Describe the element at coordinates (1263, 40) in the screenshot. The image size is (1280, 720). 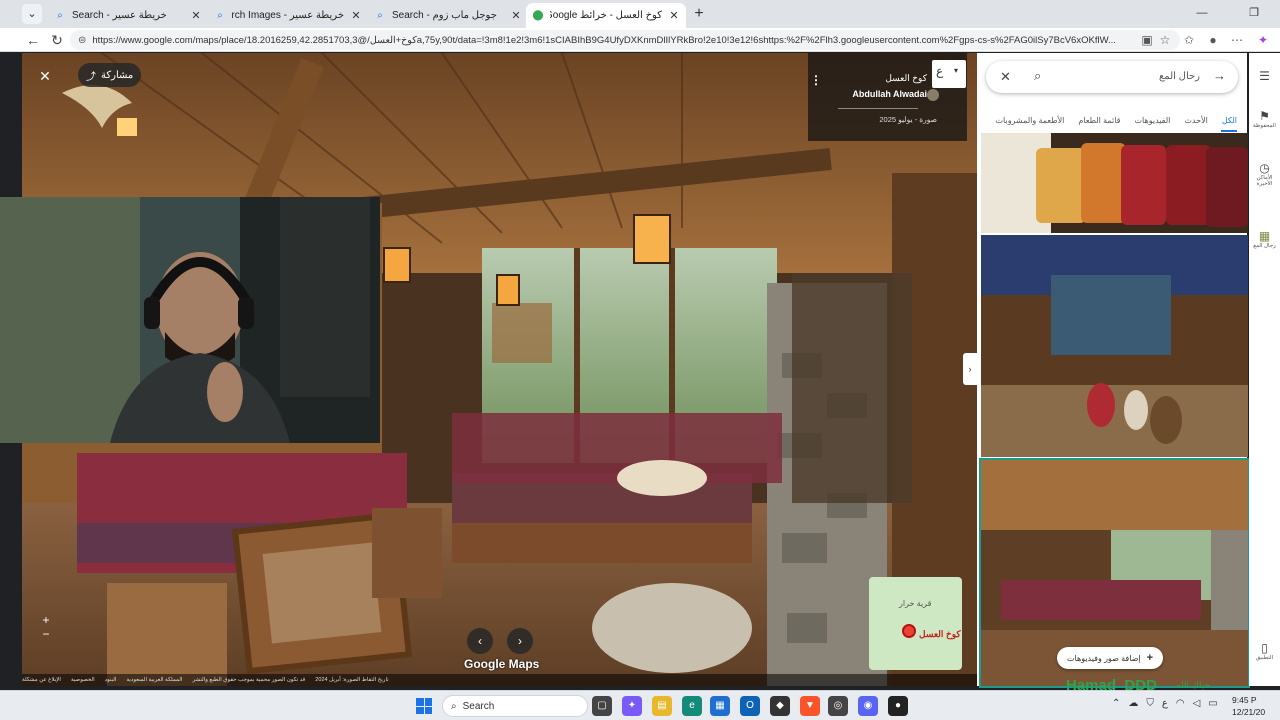
I see `copilot-icon: ✦` at that location.